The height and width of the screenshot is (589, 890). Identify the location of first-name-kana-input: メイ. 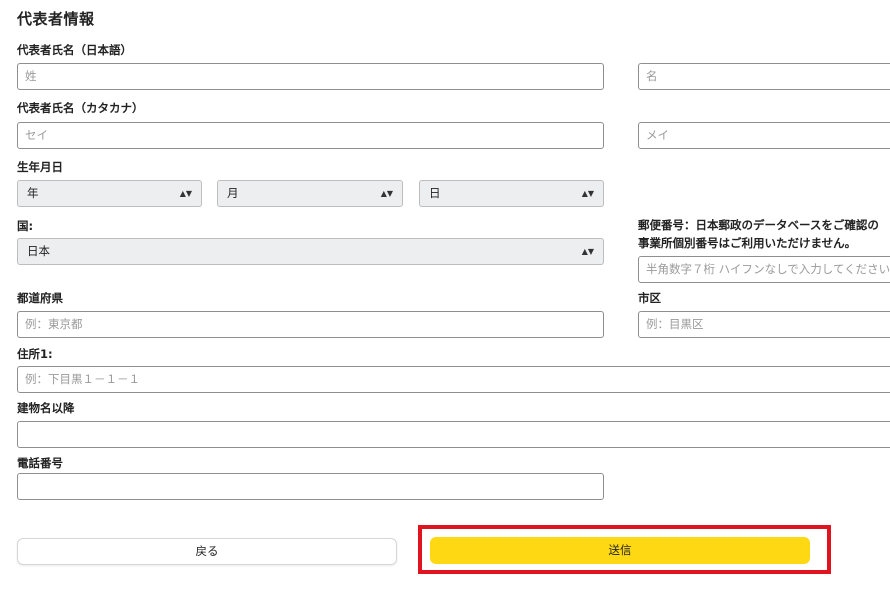
(764, 135).